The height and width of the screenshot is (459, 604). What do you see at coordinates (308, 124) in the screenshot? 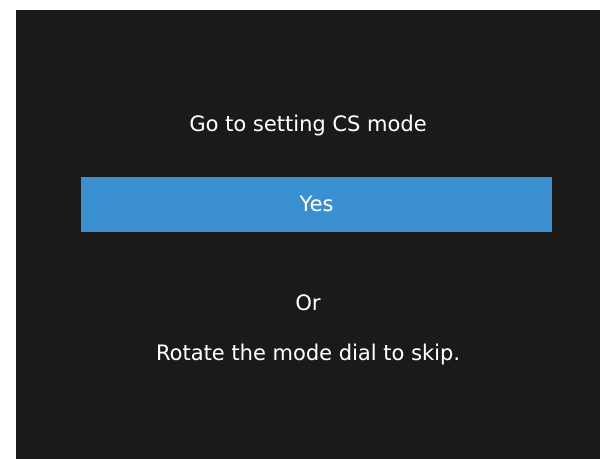
I see `prompt-title: Go to setting CS mode` at bounding box center [308, 124].